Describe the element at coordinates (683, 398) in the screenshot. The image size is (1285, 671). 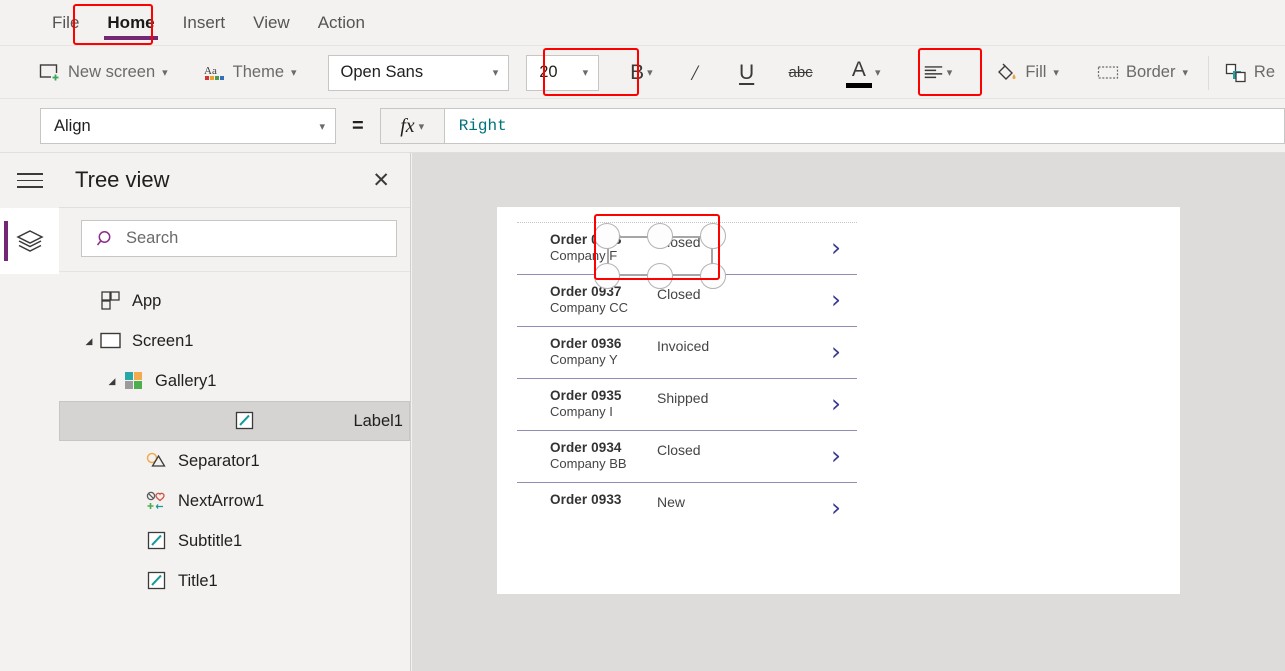
I see `row-status: Shipped` at that location.